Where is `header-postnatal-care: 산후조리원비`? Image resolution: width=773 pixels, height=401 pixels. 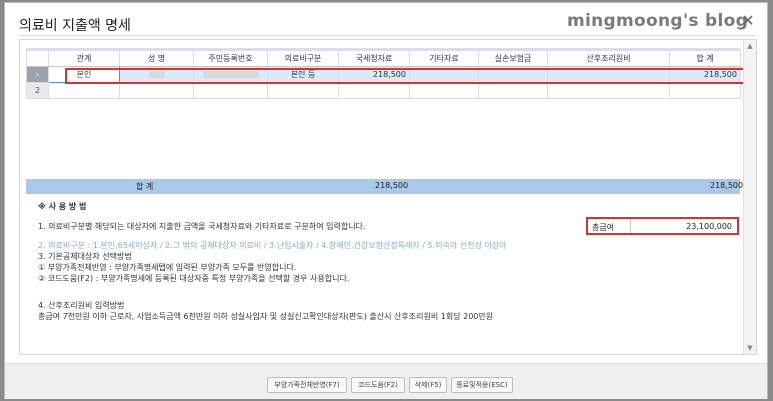
header-postnatal-care: 산후조리원비 is located at coordinates (608, 58).